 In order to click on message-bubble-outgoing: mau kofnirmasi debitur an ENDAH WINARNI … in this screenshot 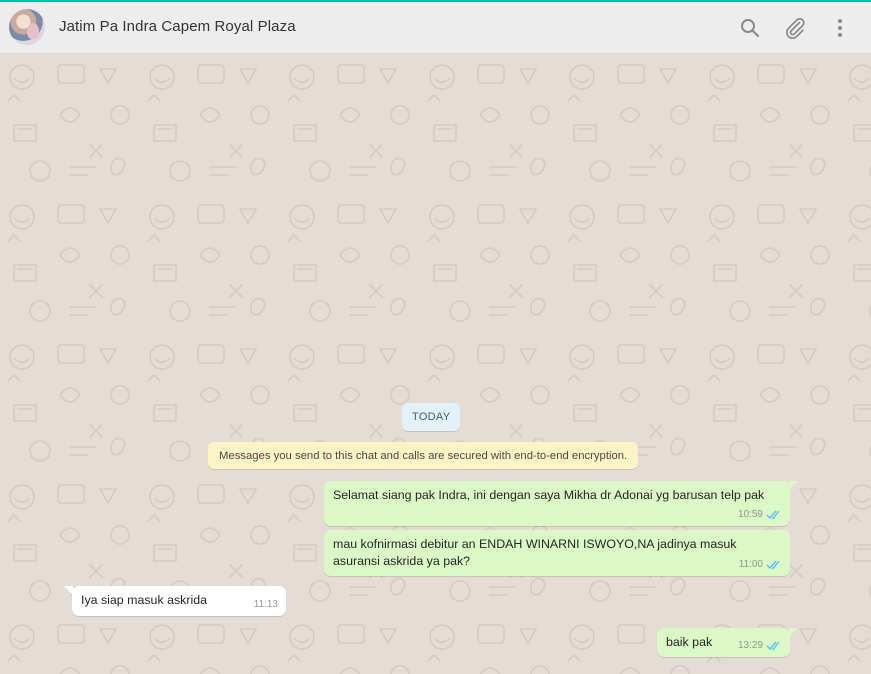, I will do `click(557, 553)`.